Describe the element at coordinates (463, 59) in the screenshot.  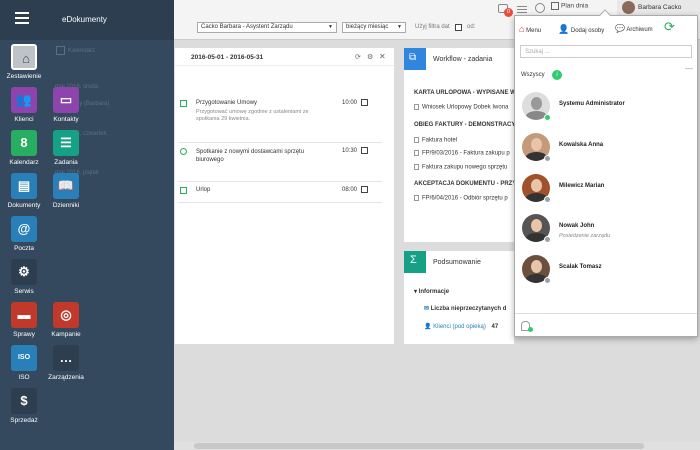
I see `workflow-title: Workflow - zadania` at that location.